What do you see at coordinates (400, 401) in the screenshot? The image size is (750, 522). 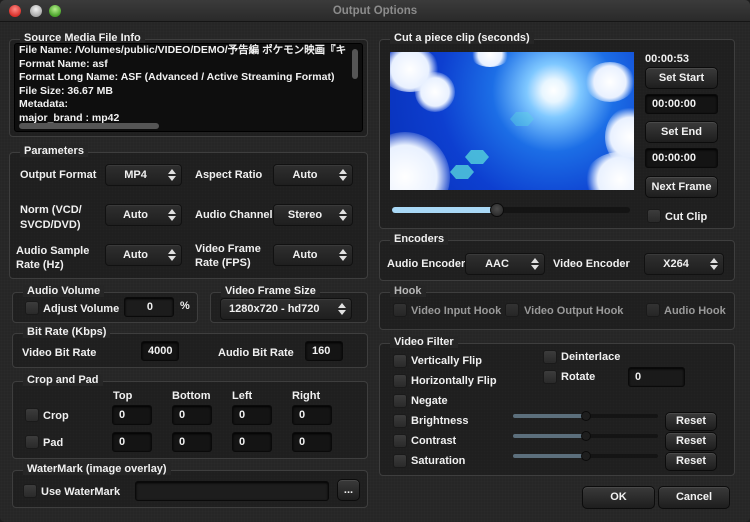 I see `negate-checkbox` at bounding box center [400, 401].